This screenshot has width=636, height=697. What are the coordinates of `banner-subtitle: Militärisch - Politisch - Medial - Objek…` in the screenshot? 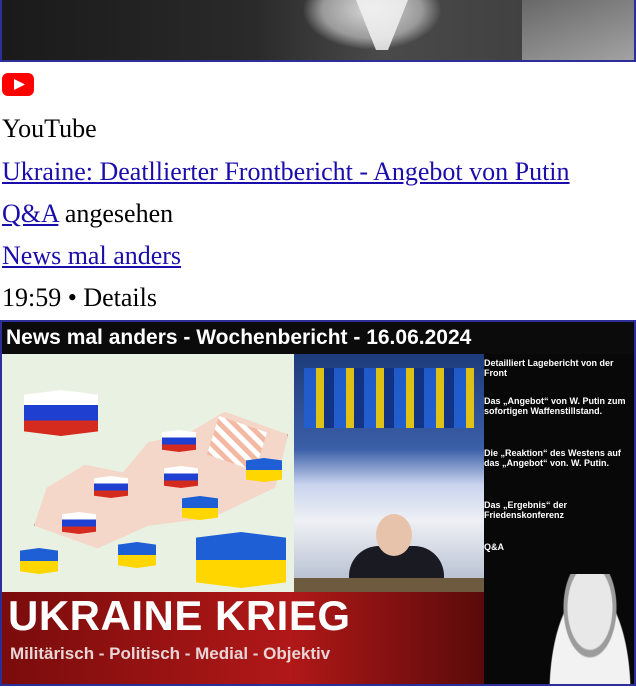 It's located at (170, 653).